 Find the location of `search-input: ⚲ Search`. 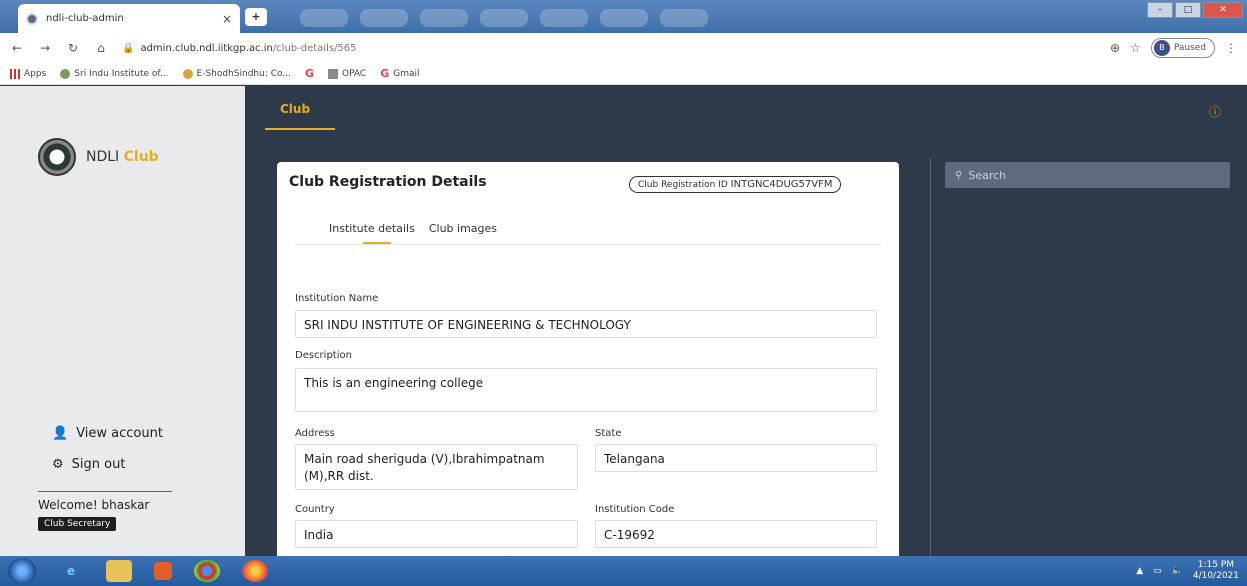

search-input: ⚲ Search is located at coordinates (1087, 175).